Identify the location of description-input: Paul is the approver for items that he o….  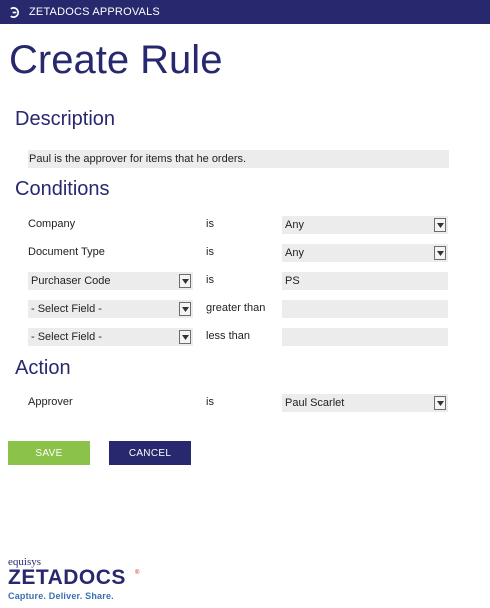
(238, 159).